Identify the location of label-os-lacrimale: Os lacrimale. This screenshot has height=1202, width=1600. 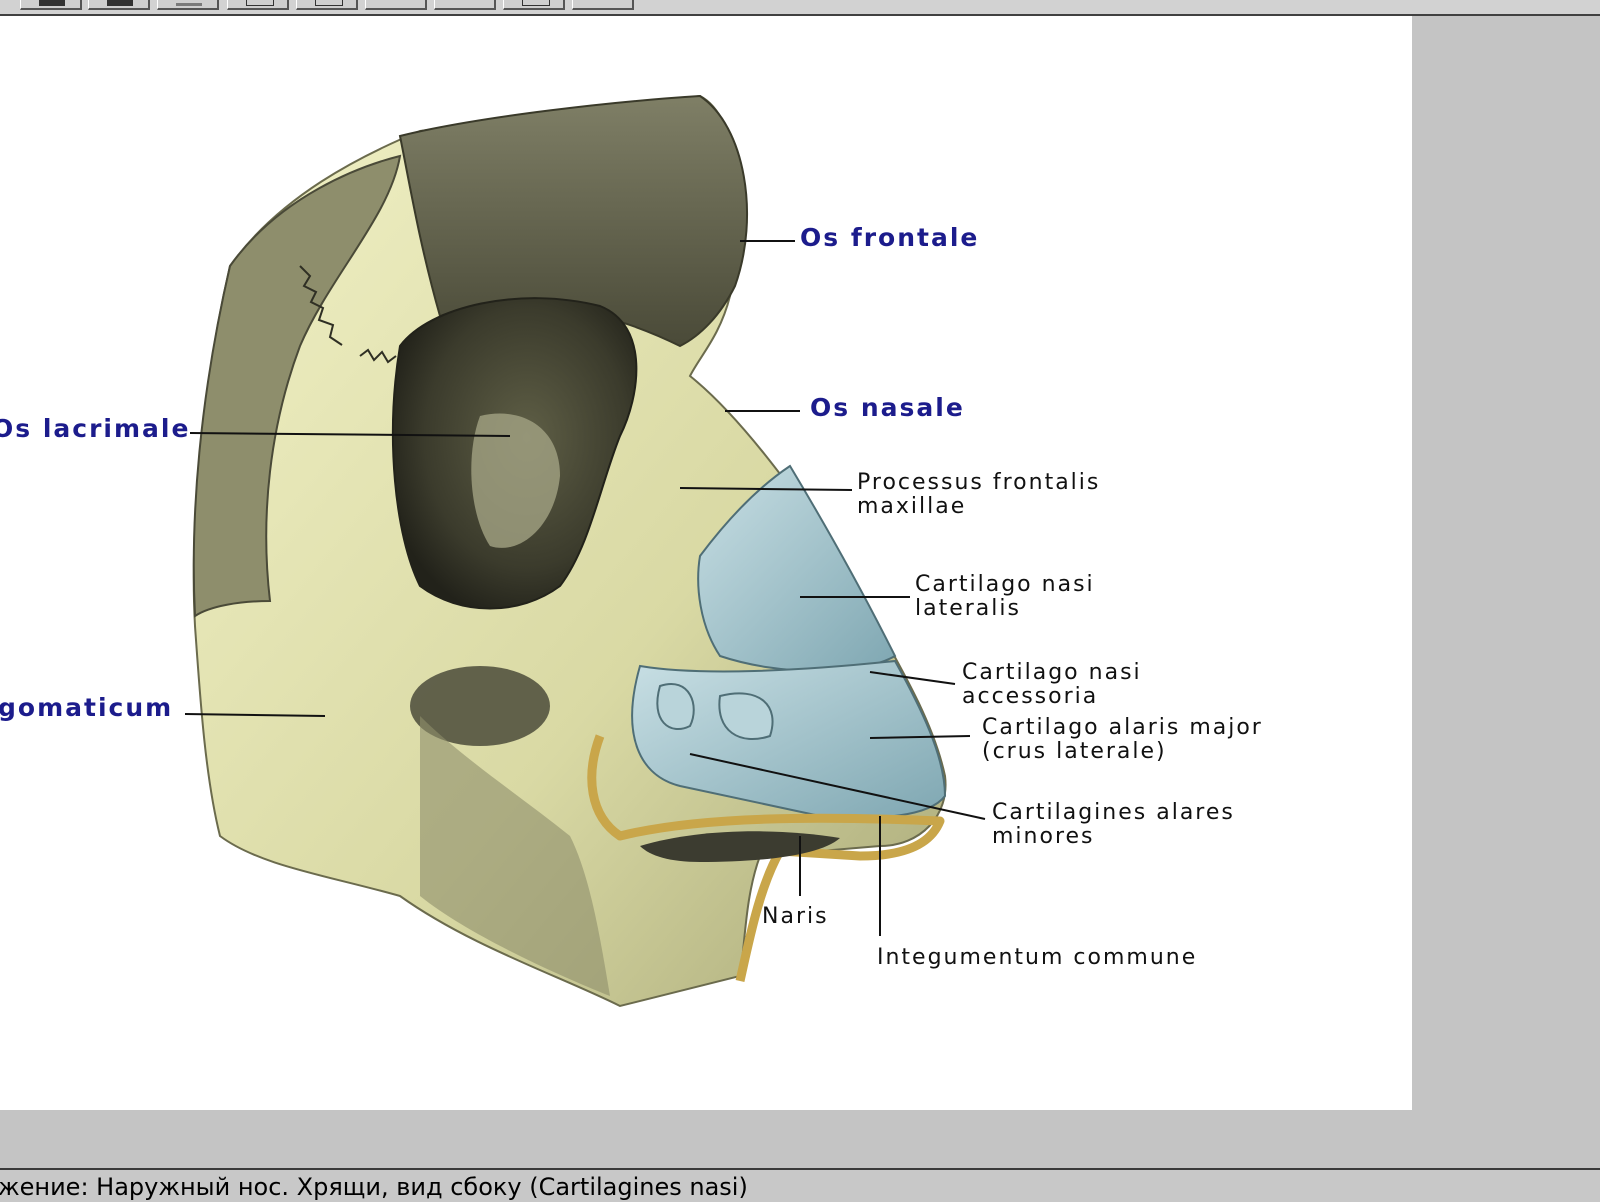
(95, 428).